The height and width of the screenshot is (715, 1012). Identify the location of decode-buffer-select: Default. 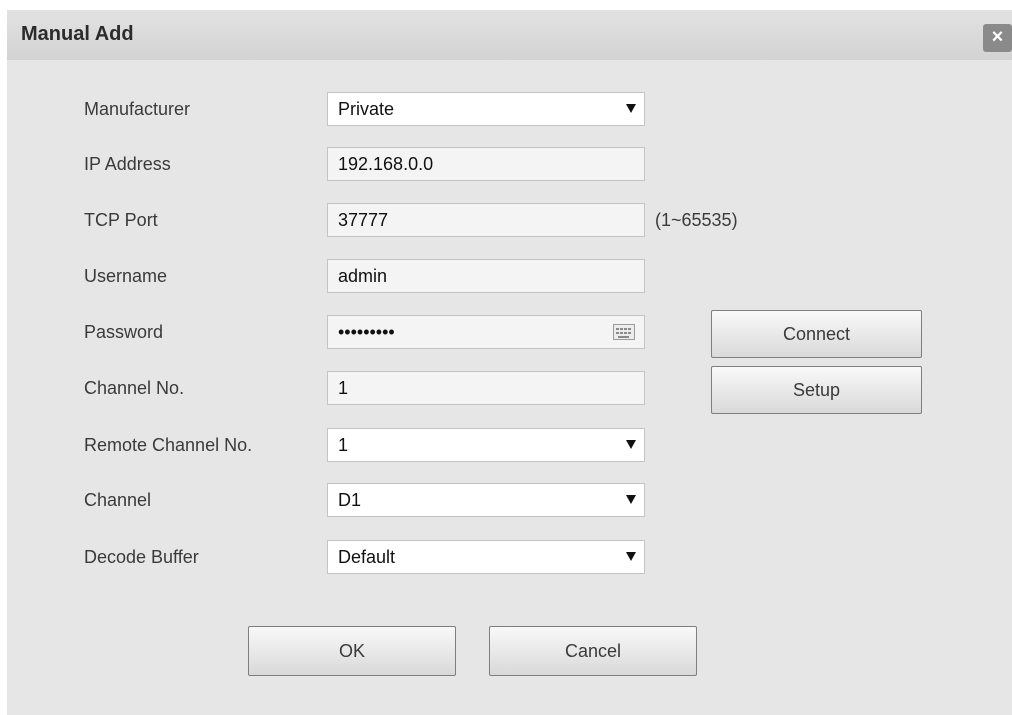
(486, 557).